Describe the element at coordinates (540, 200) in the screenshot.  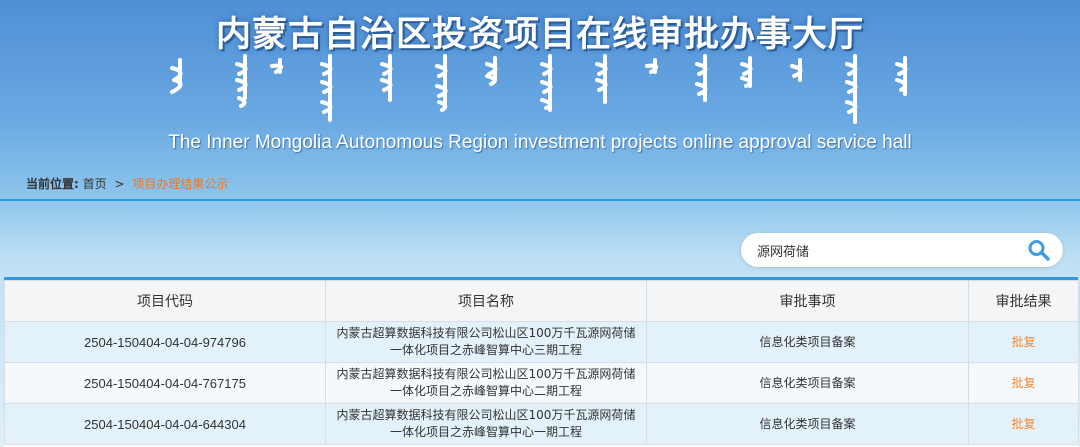
I see `section-divider` at that location.